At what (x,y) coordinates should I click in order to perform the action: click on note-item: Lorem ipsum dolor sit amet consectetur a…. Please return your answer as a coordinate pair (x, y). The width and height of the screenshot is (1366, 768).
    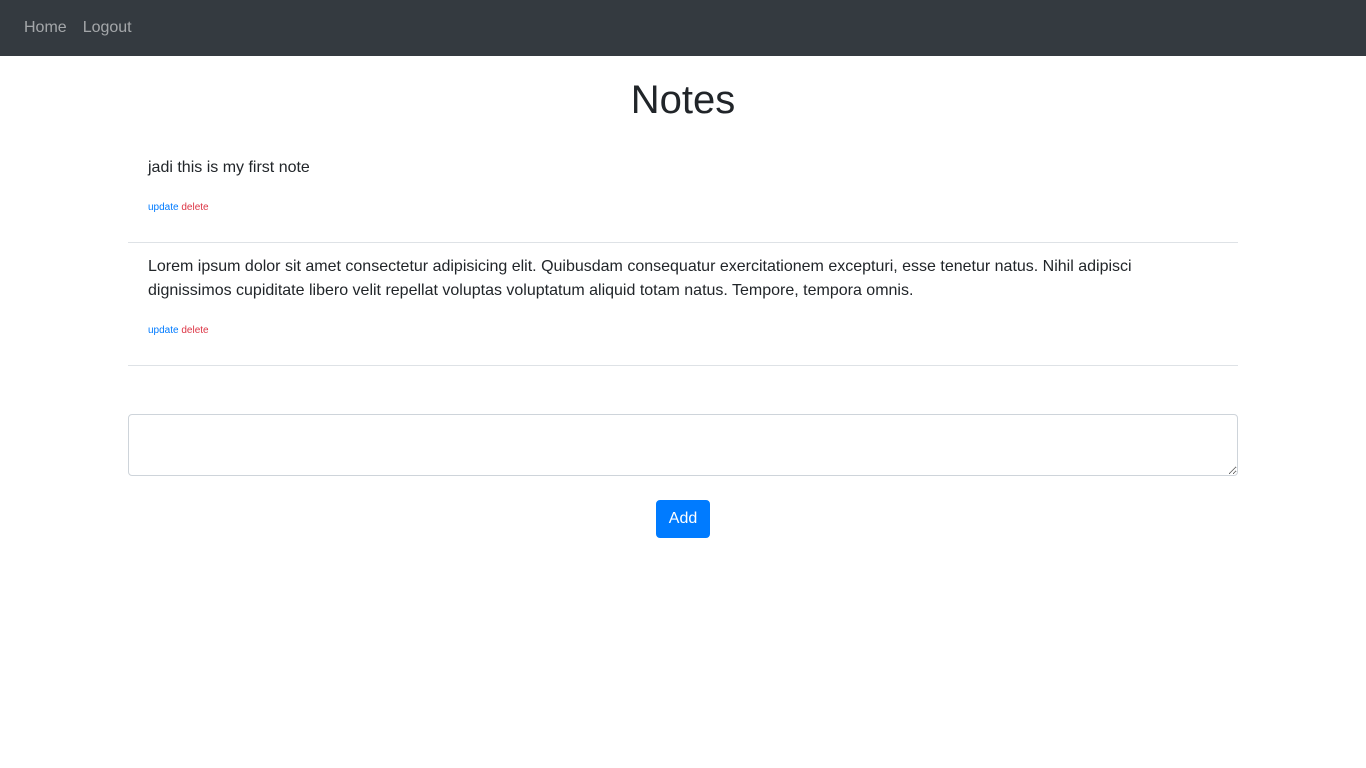
    Looking at the image, I should click on (683, 304).